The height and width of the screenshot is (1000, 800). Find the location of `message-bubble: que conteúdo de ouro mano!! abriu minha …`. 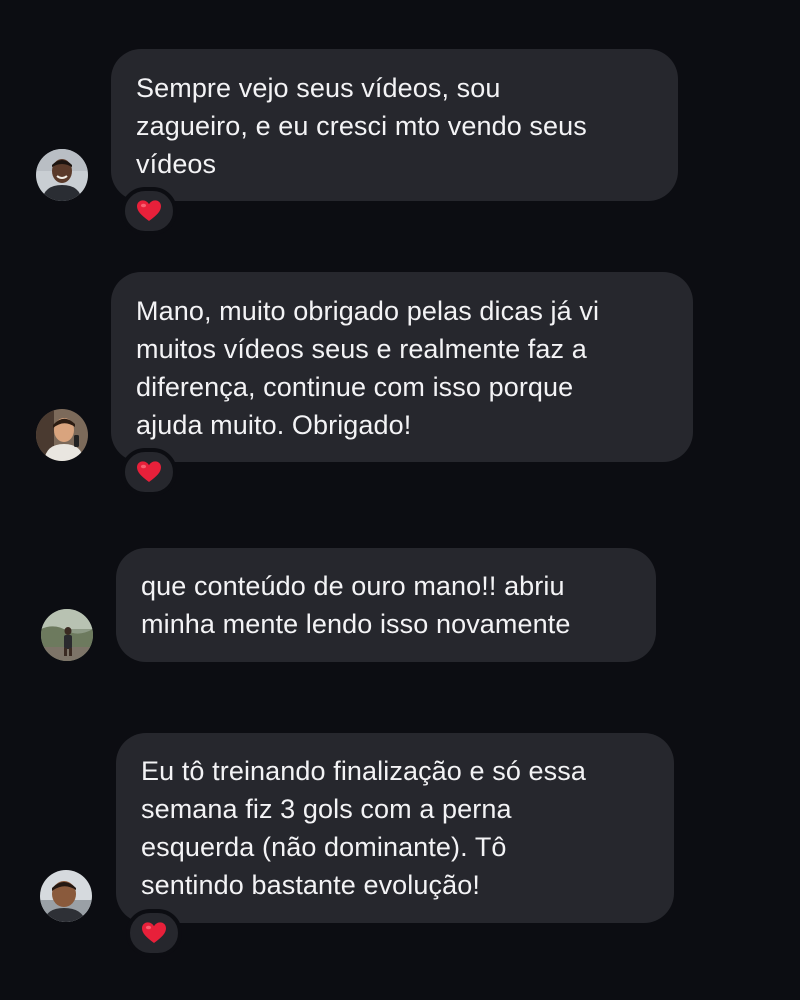

message-bubble: que conteúdo de ouro mano!! abriu minha … is located at coordinates (386, 605).